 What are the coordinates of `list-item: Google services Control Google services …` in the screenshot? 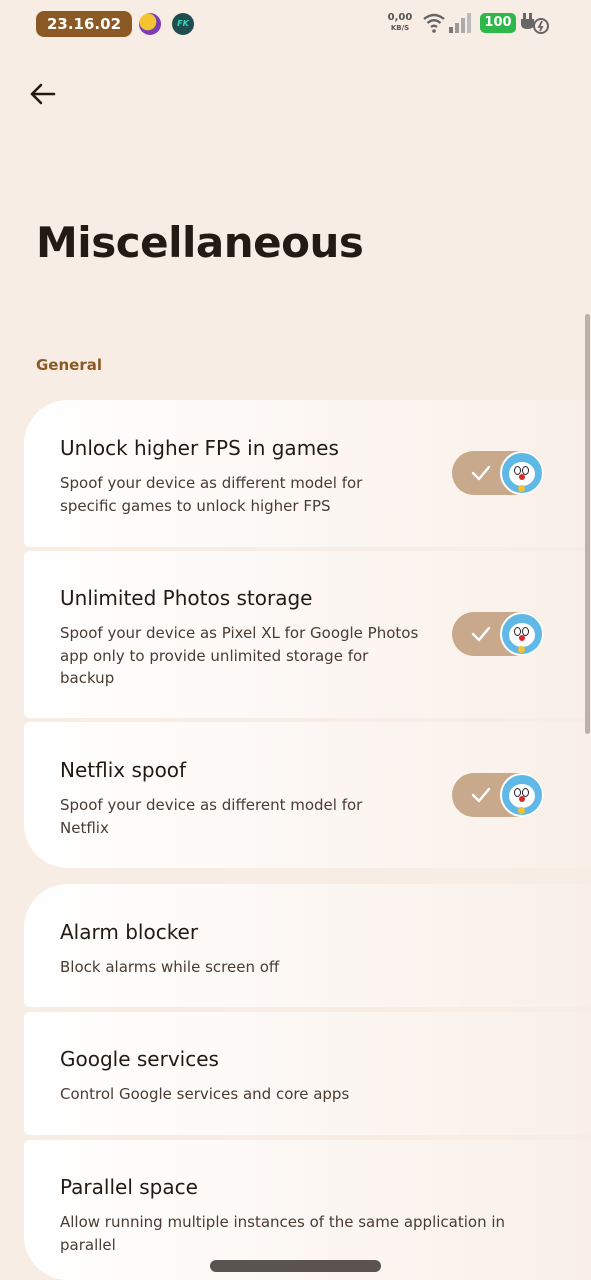 It's located at (307, 1073).